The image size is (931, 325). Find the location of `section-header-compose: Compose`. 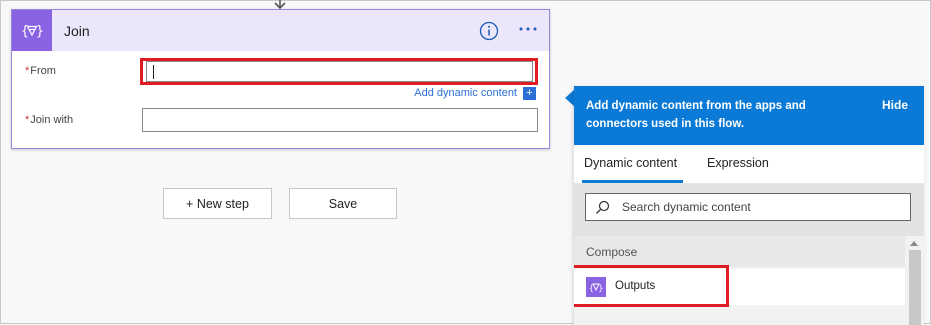

section-header-compose: Compose is located at coordinates (739, 251).